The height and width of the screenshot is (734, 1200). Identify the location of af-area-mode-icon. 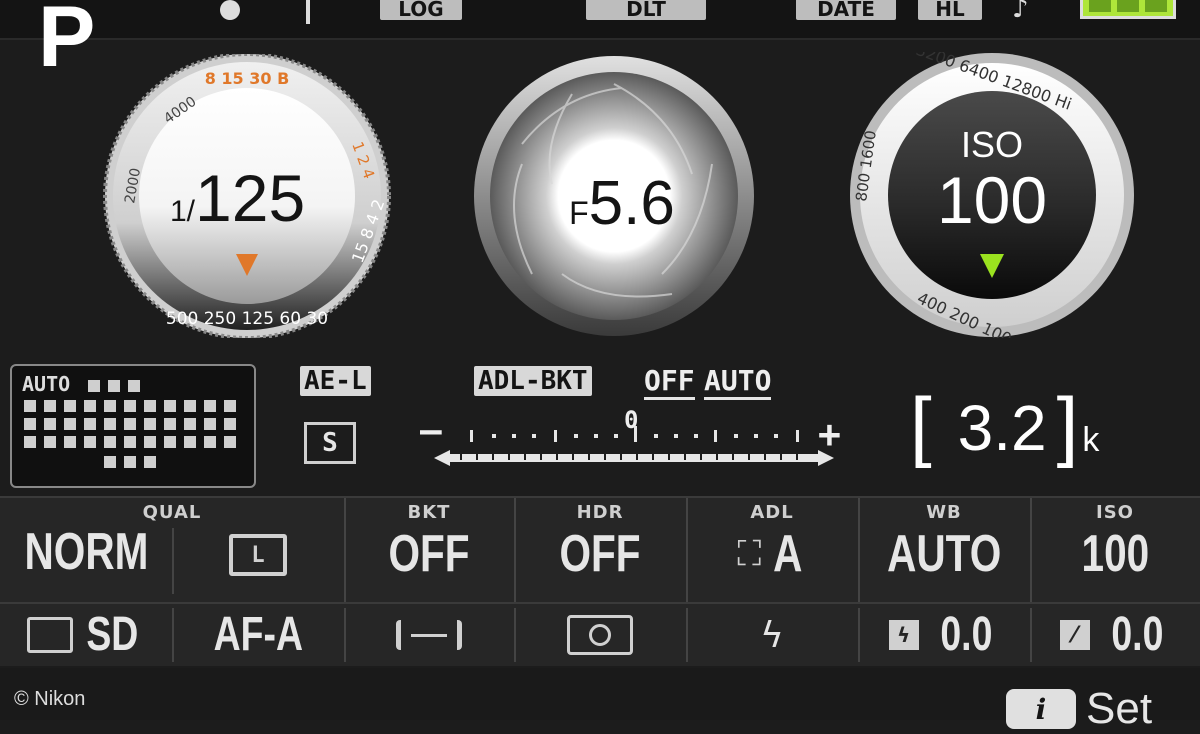
(429, 635).